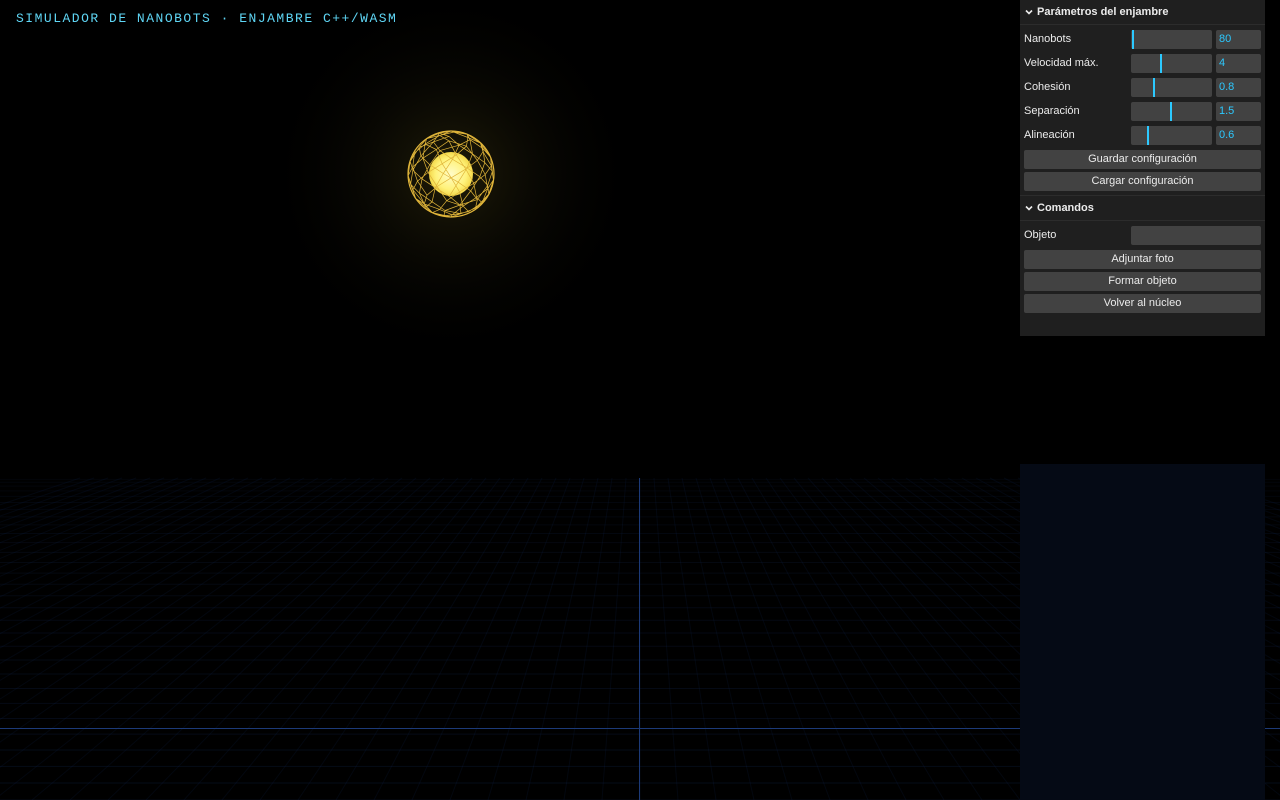 The image size is (1280, 800). I want to click on alignment-control: Alineación 0.6, so click(1142, 135).